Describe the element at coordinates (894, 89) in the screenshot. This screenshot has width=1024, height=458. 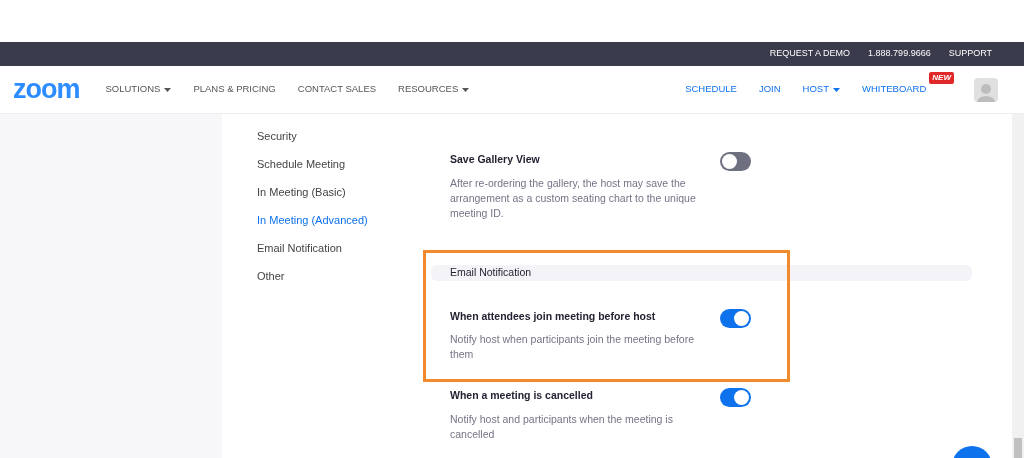
I see `nav-link: WHITEBOARD` at that location.